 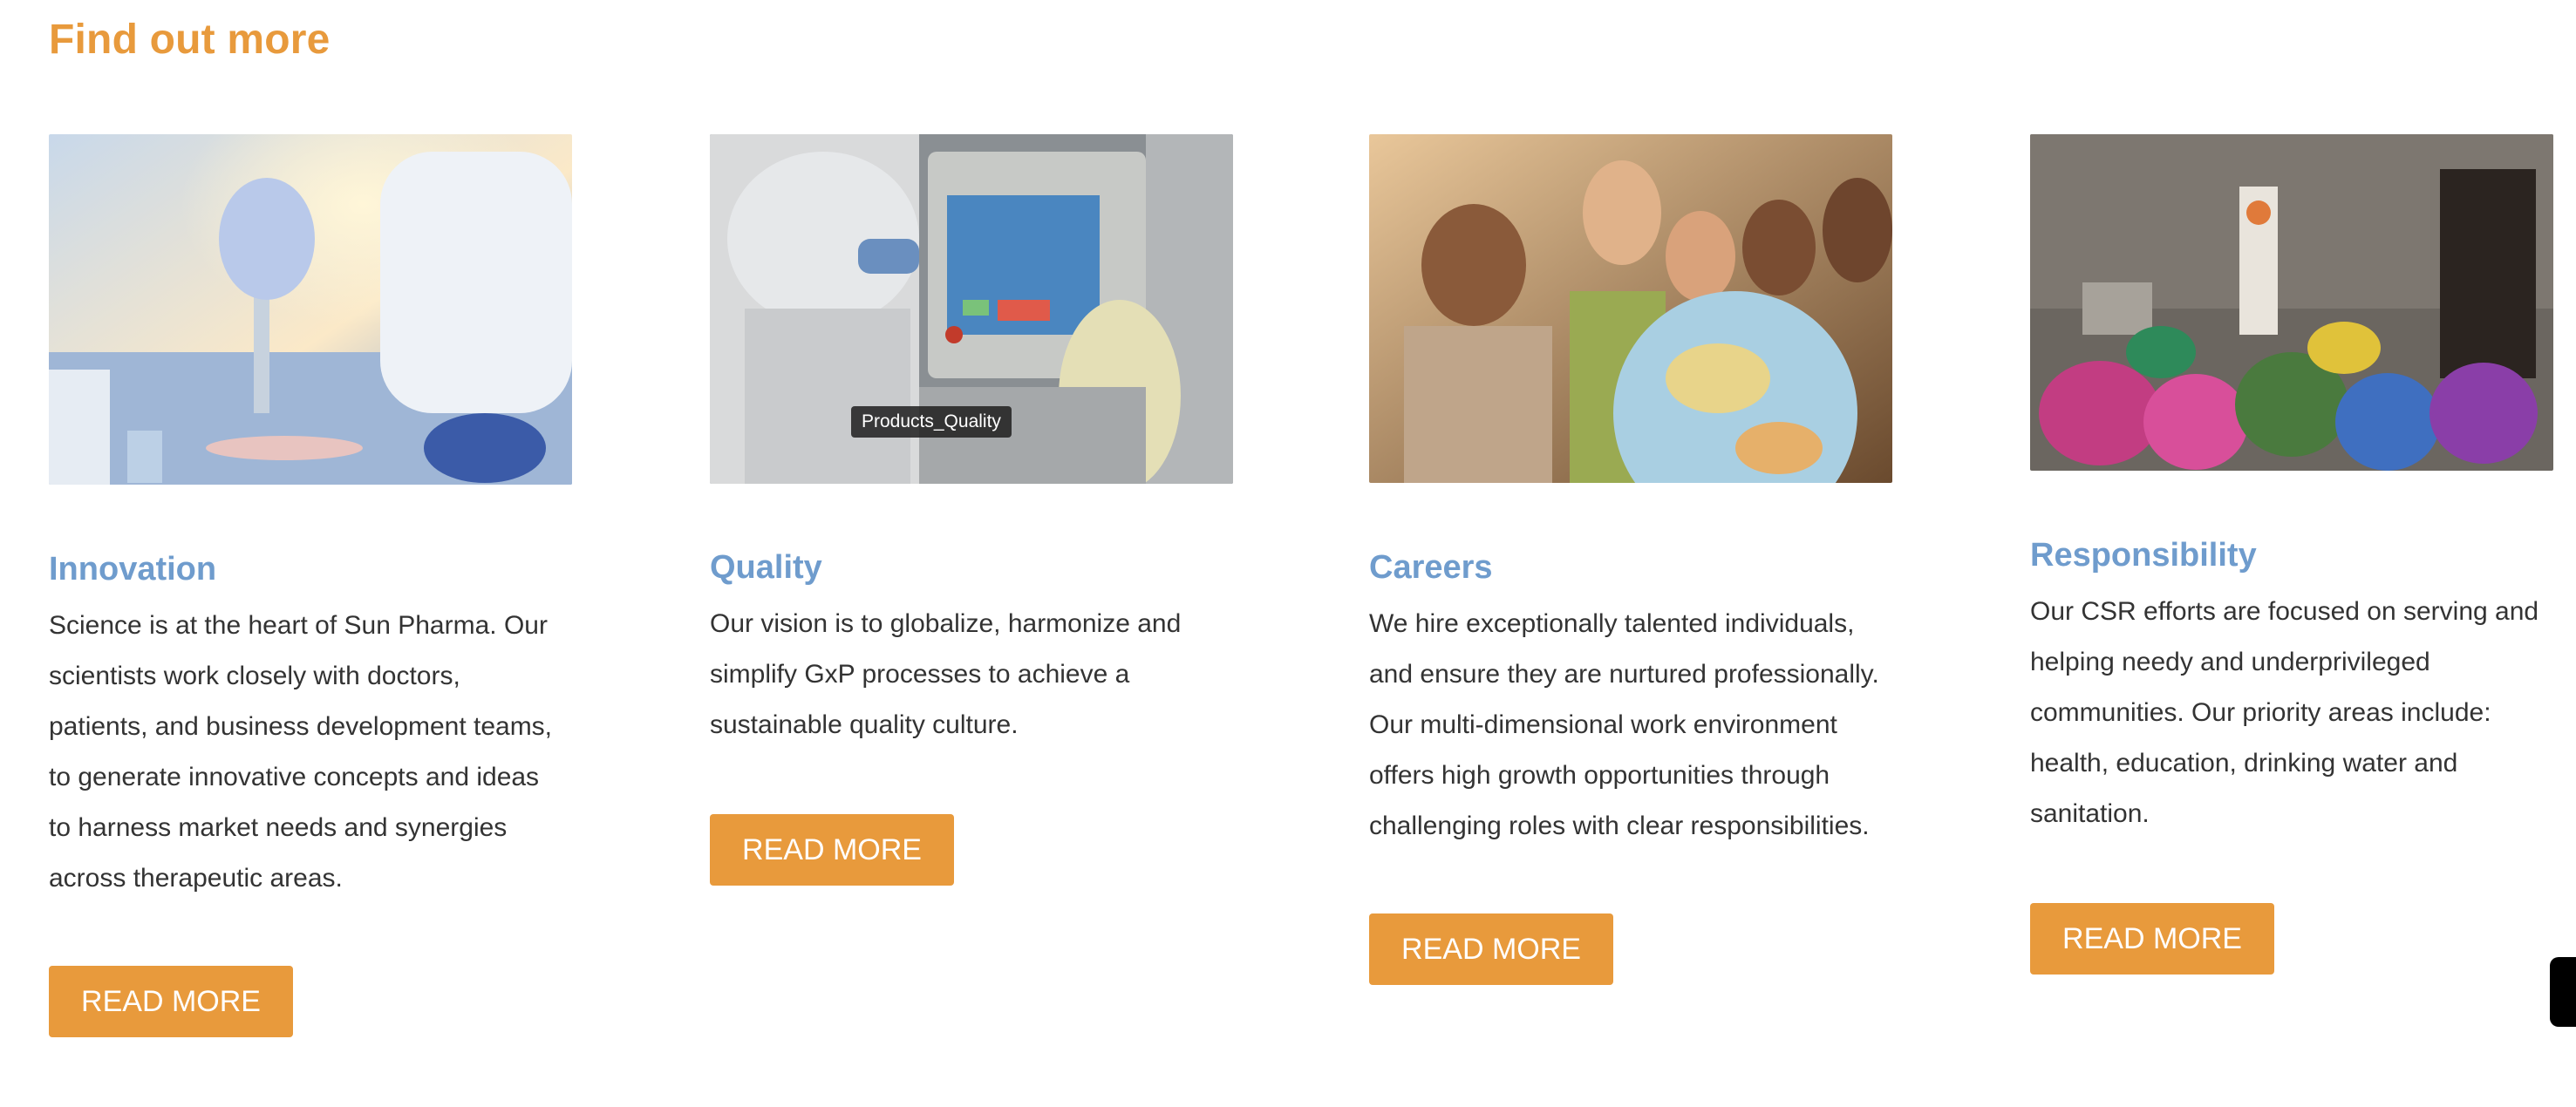 I want to click on innovation-image, so click(x=311, y=309).